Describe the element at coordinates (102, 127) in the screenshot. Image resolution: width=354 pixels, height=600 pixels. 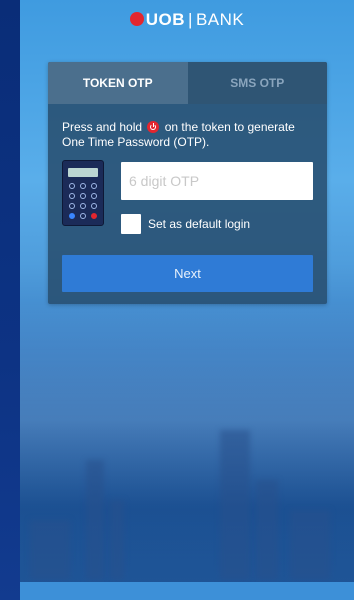
I see `instructions-text-start: Press and hold` at that location.